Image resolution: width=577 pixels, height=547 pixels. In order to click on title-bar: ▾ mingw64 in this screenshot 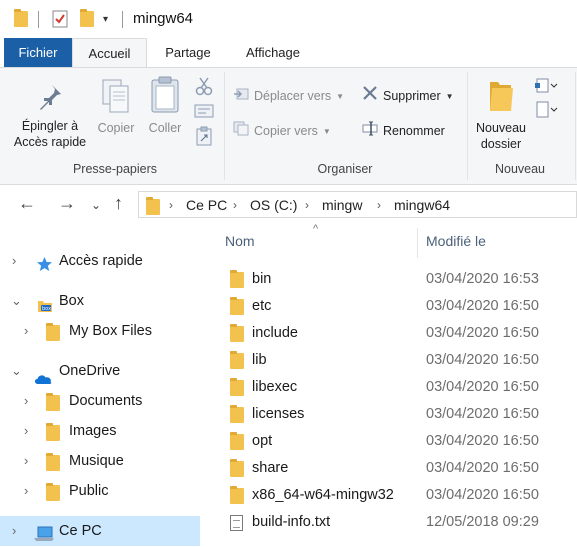, I will do `click(288, 19)`.